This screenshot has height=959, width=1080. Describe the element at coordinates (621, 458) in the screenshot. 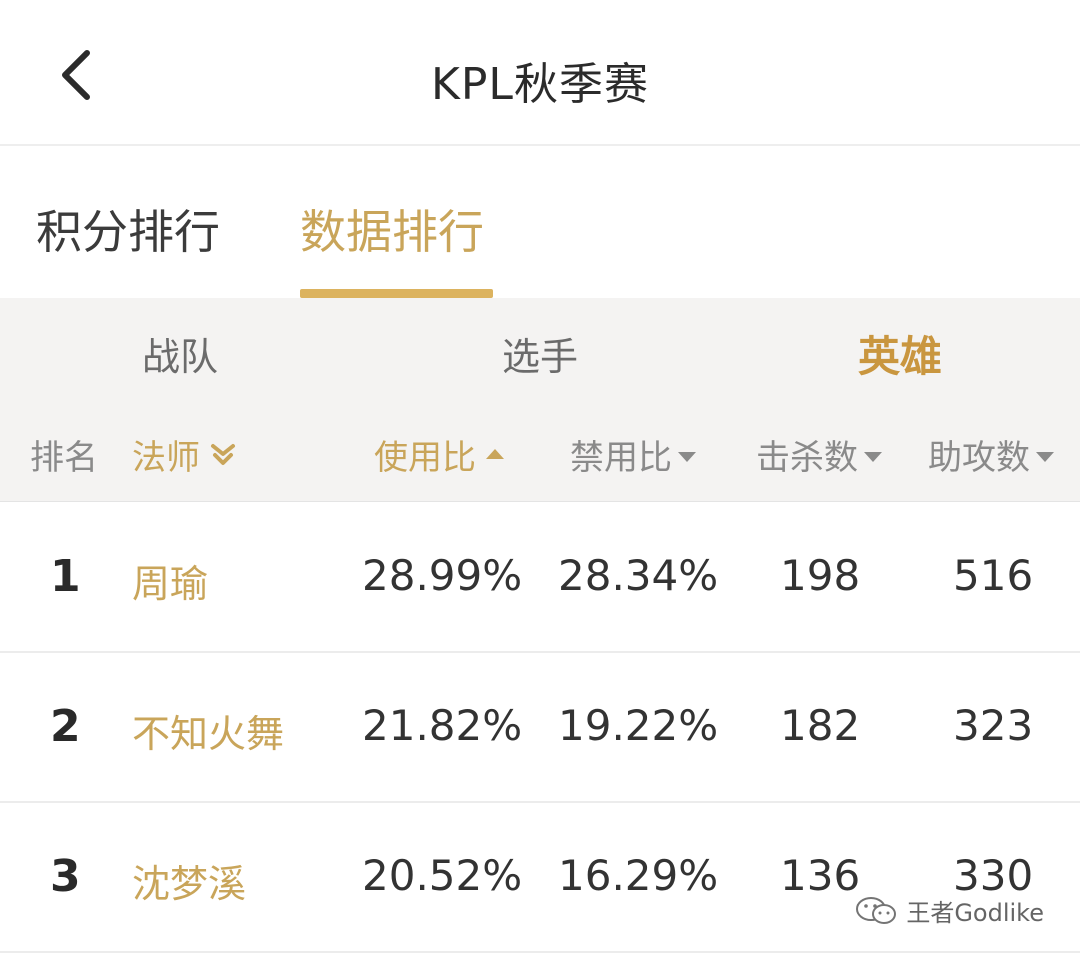

I see `column-ban-rate-label: 禁用比` at that location.